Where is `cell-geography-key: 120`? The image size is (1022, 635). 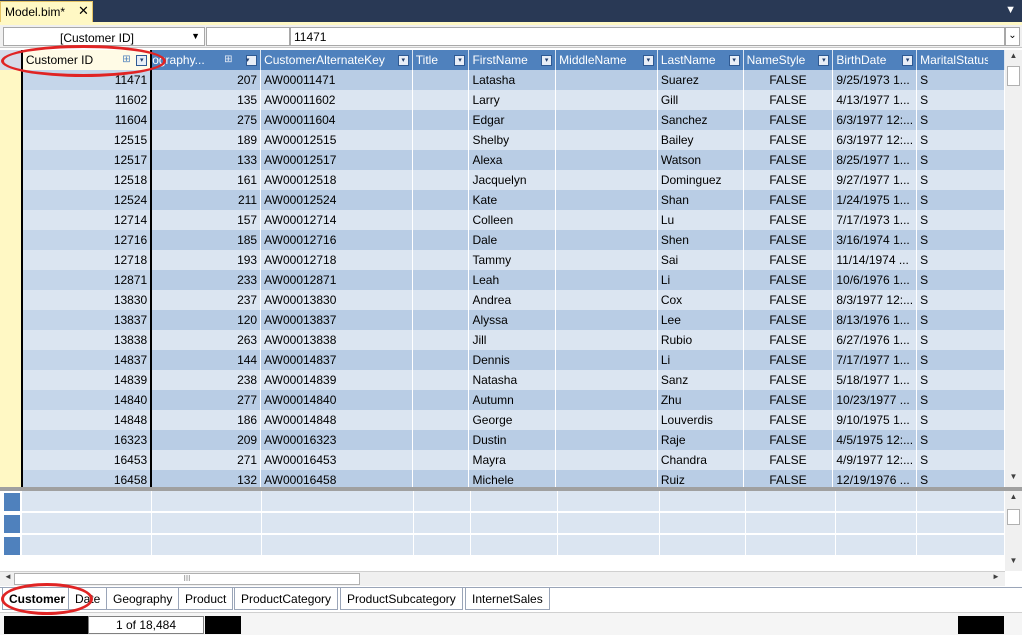 cell-geography-key: 120 is located at coordinates (206, 320).